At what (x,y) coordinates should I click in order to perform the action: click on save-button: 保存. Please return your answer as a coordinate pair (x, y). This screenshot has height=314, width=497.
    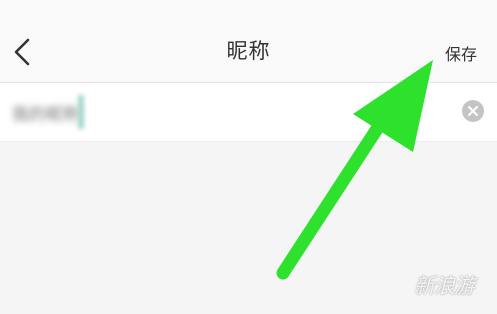
    Looking at the image, I should click on (461, 53).